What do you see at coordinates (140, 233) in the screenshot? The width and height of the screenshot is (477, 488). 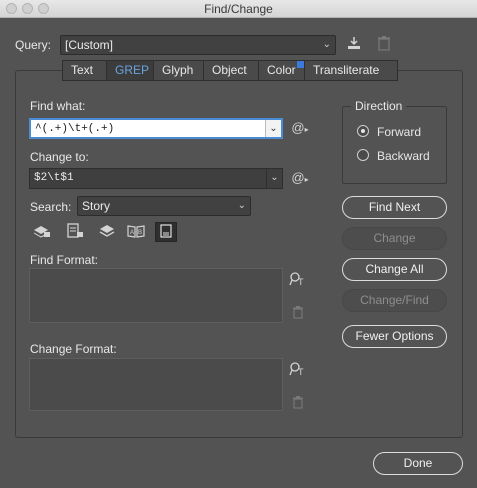 I see `svg-text: B` at bounding box center [140, 233].